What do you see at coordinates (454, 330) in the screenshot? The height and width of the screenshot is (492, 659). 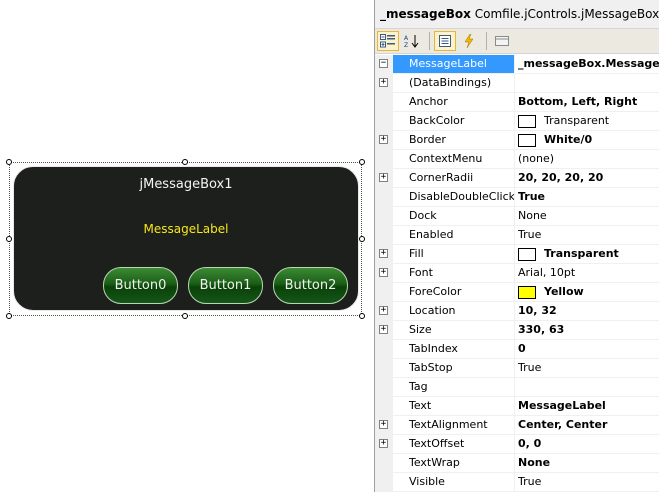 I see `property-name: Size` at bounding box center [454, 330].